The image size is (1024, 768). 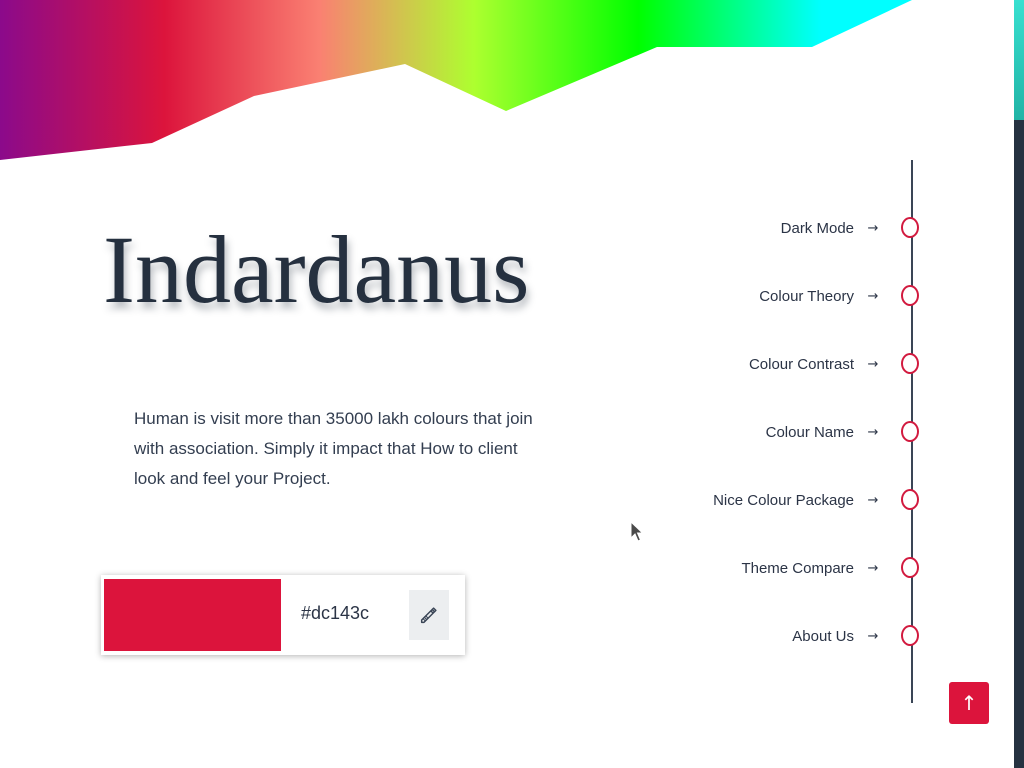 I want to click on nav-item-label: Dark Mode, so click(x=817, y=228).